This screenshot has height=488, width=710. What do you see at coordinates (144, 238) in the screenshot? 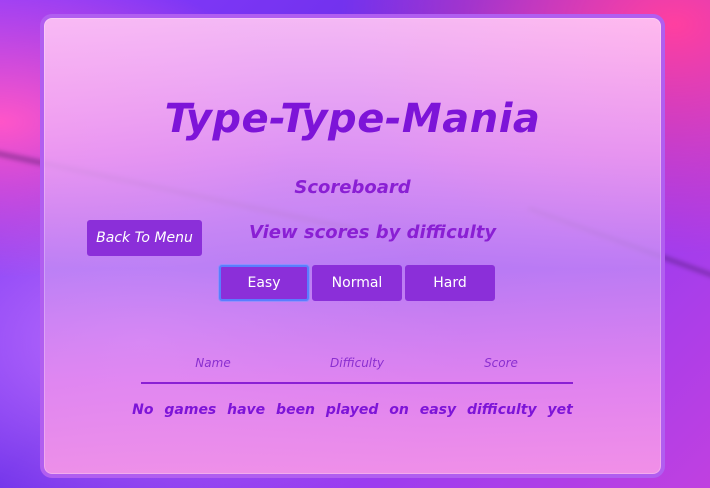
I see `back-to-menu-button: Back To Menu` at bounding box center [144, 238].